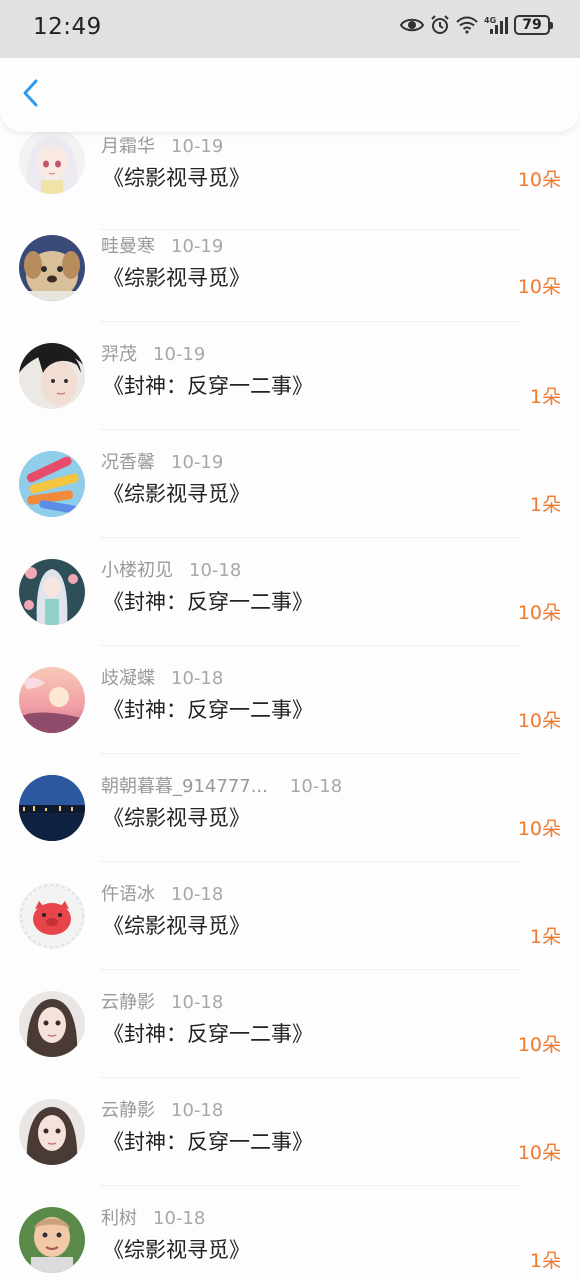 This screenshot has height=1280, width=580. I want to click on sender-meta: 小楼初见 10-18, so click(171, 568).